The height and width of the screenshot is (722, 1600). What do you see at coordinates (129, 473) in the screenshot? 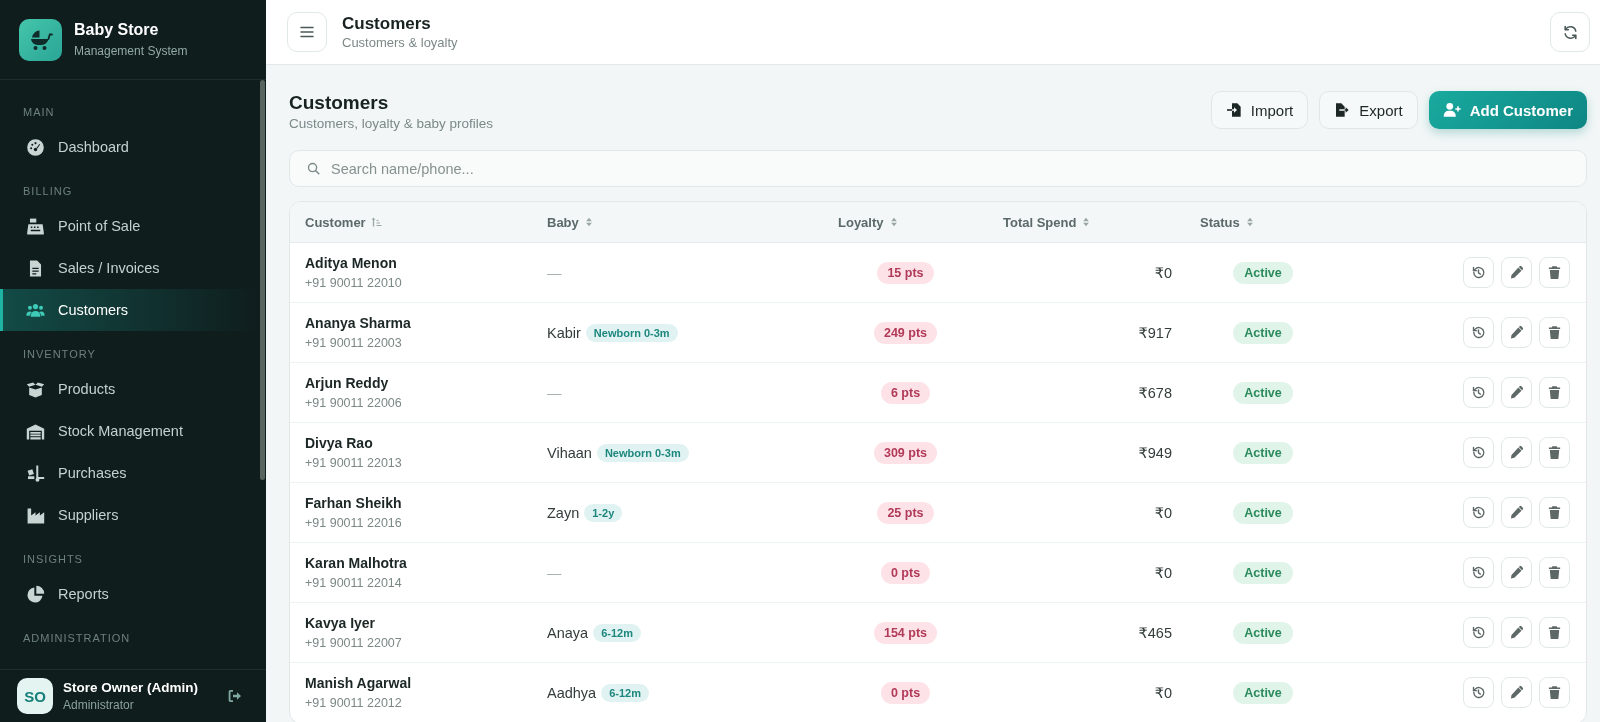
I see `nav-item: Purchases` at bounding box center [129, 473].